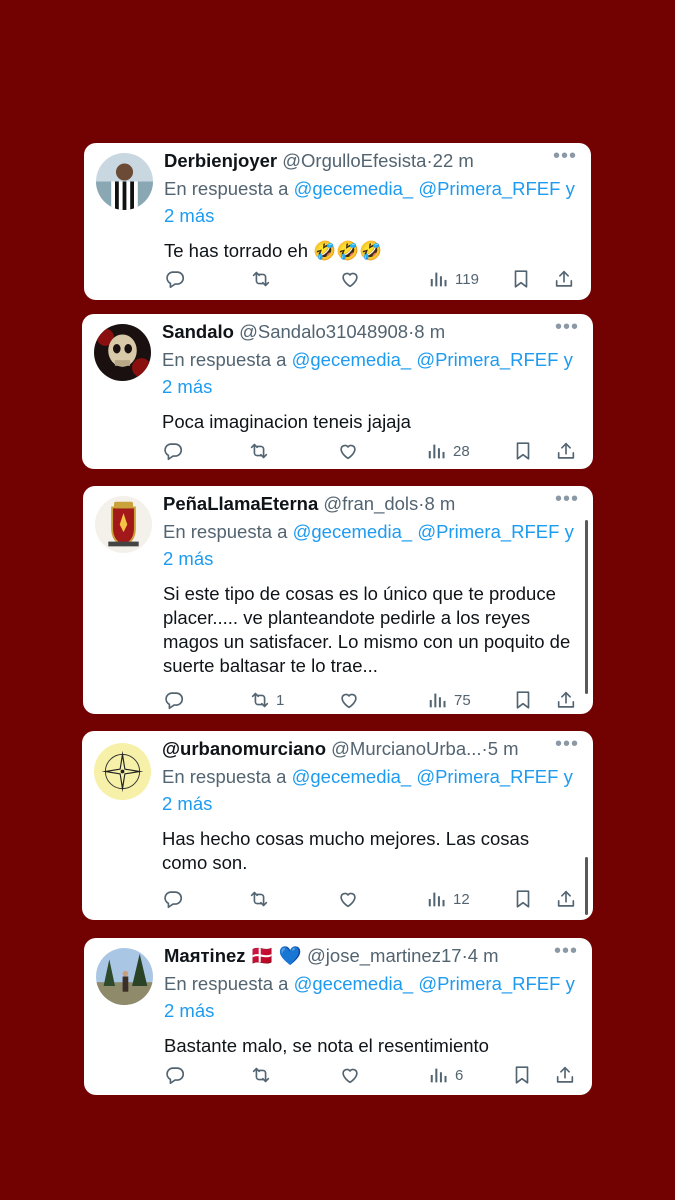  Describe the element at coordinates (370, 503) in the screenshot. I see `user-handle: @fran_dols` at that location.